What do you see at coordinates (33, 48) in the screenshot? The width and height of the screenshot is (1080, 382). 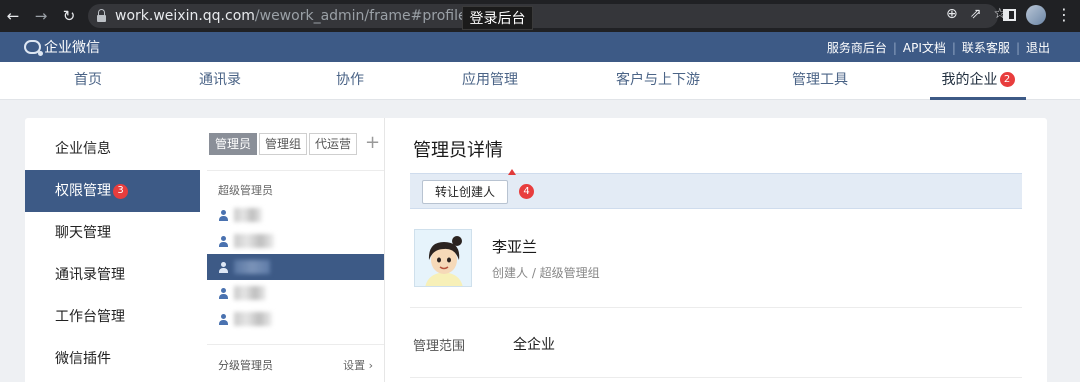 I see `wework-logo-icon` at bounding box center [33, 48].